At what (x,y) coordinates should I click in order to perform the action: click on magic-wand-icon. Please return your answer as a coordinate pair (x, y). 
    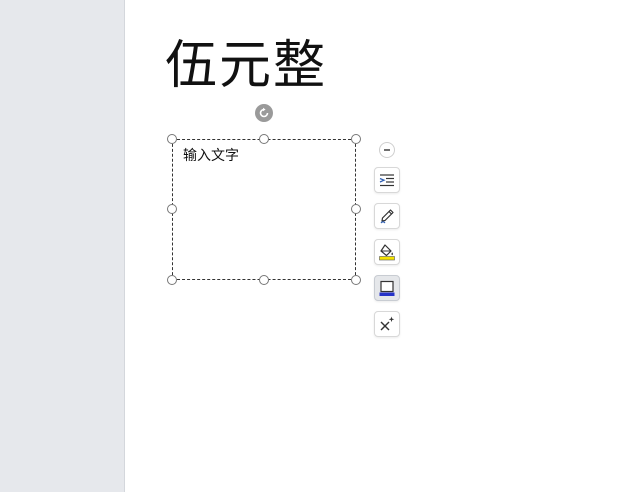
    Looking at the image, I should click on (387, 323).